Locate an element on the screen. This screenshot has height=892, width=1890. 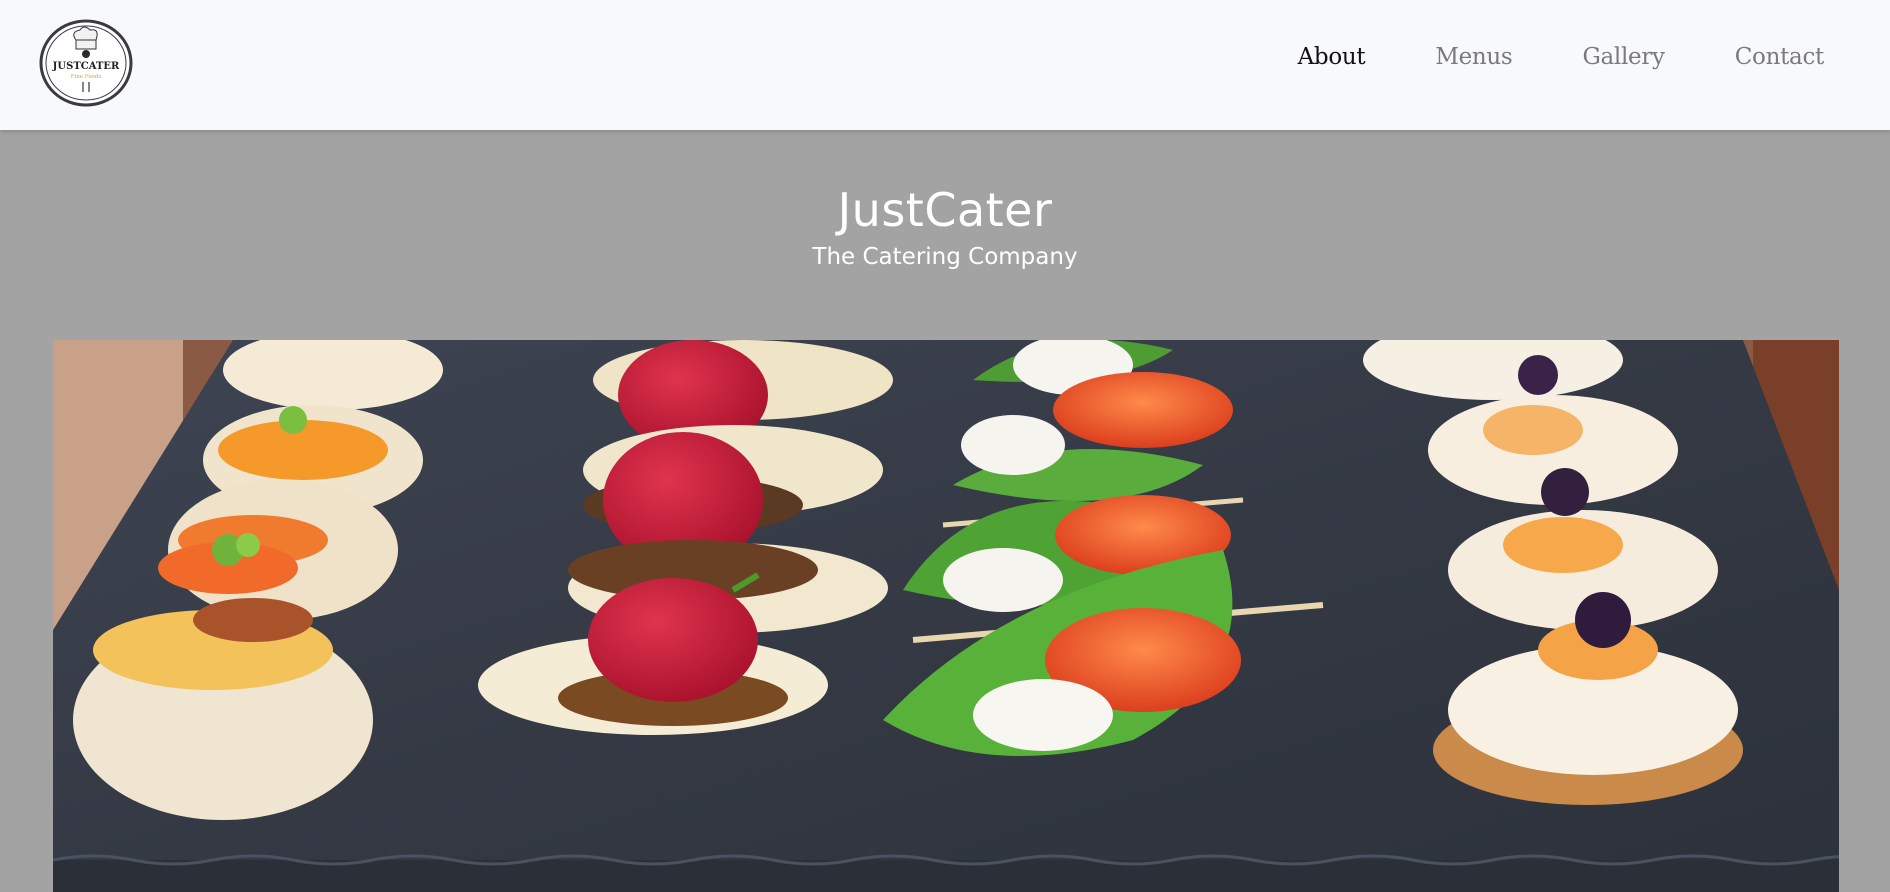
chef-hat-logo-icon: JUSTCATER Fine Foods is located at coordinates (86, 63).